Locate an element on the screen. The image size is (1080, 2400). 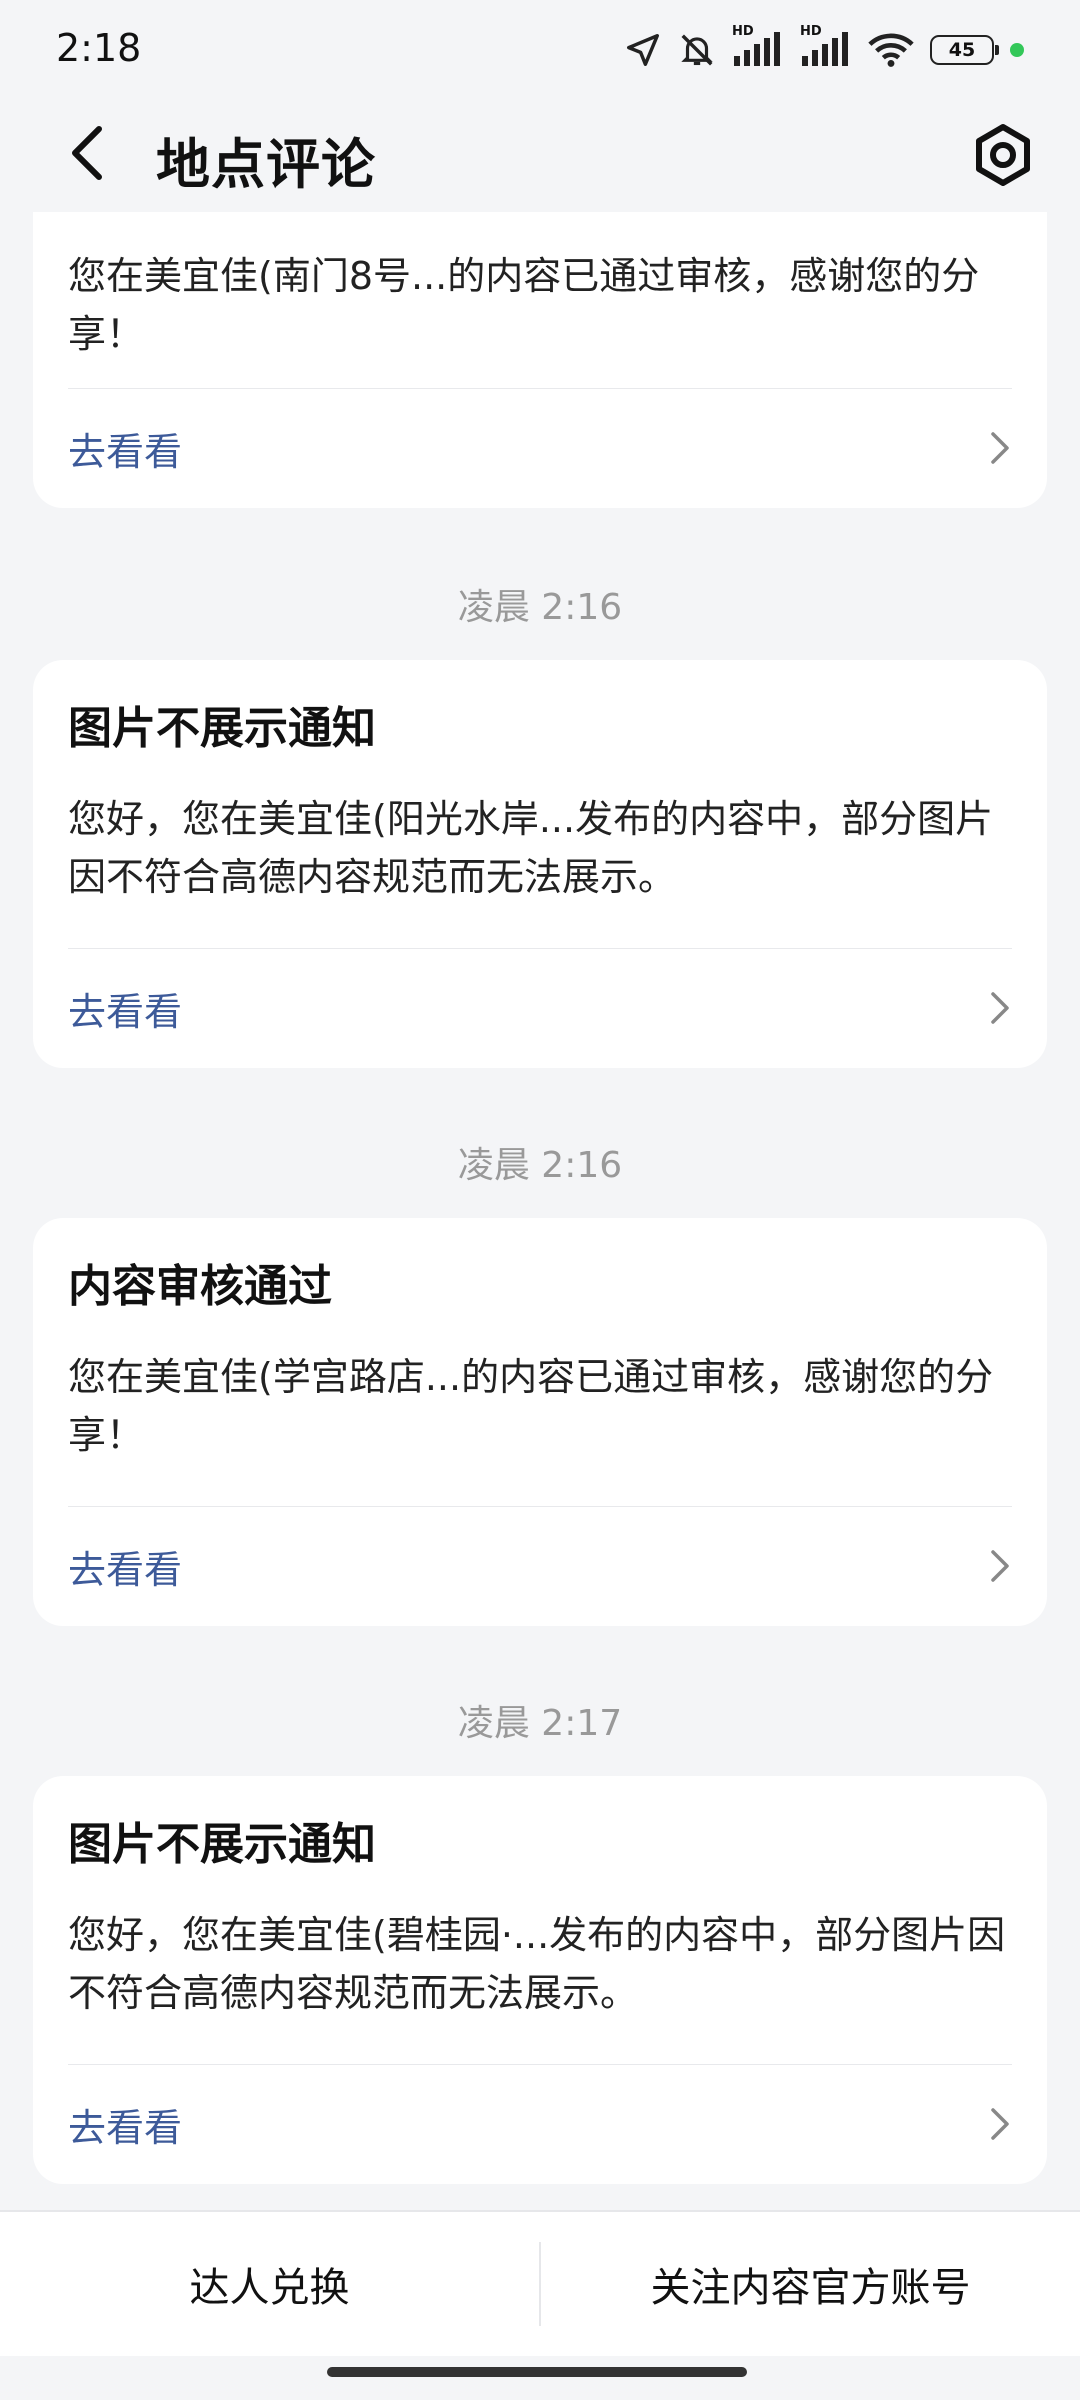
back-button is located at coordinates (87, 153).